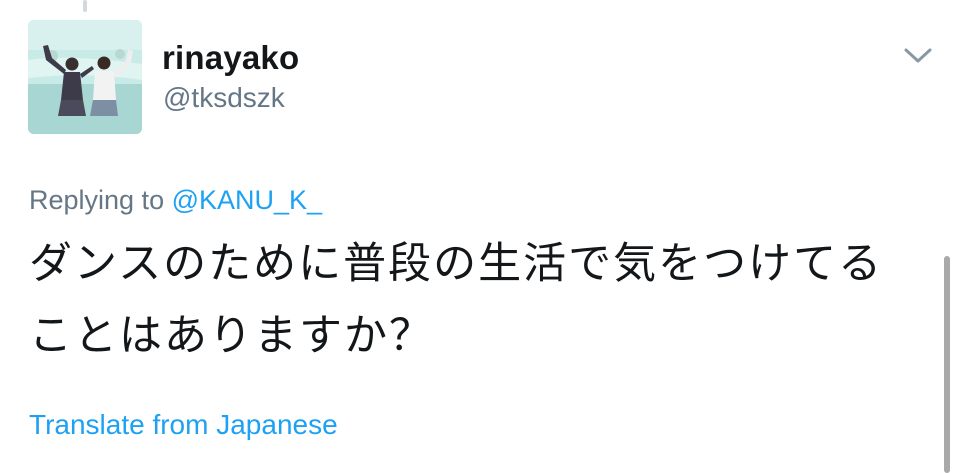  What do you see at coordinates (85, 6) in the screenshot?
I see `thread-connector-line` at bounding box center [85, 6].